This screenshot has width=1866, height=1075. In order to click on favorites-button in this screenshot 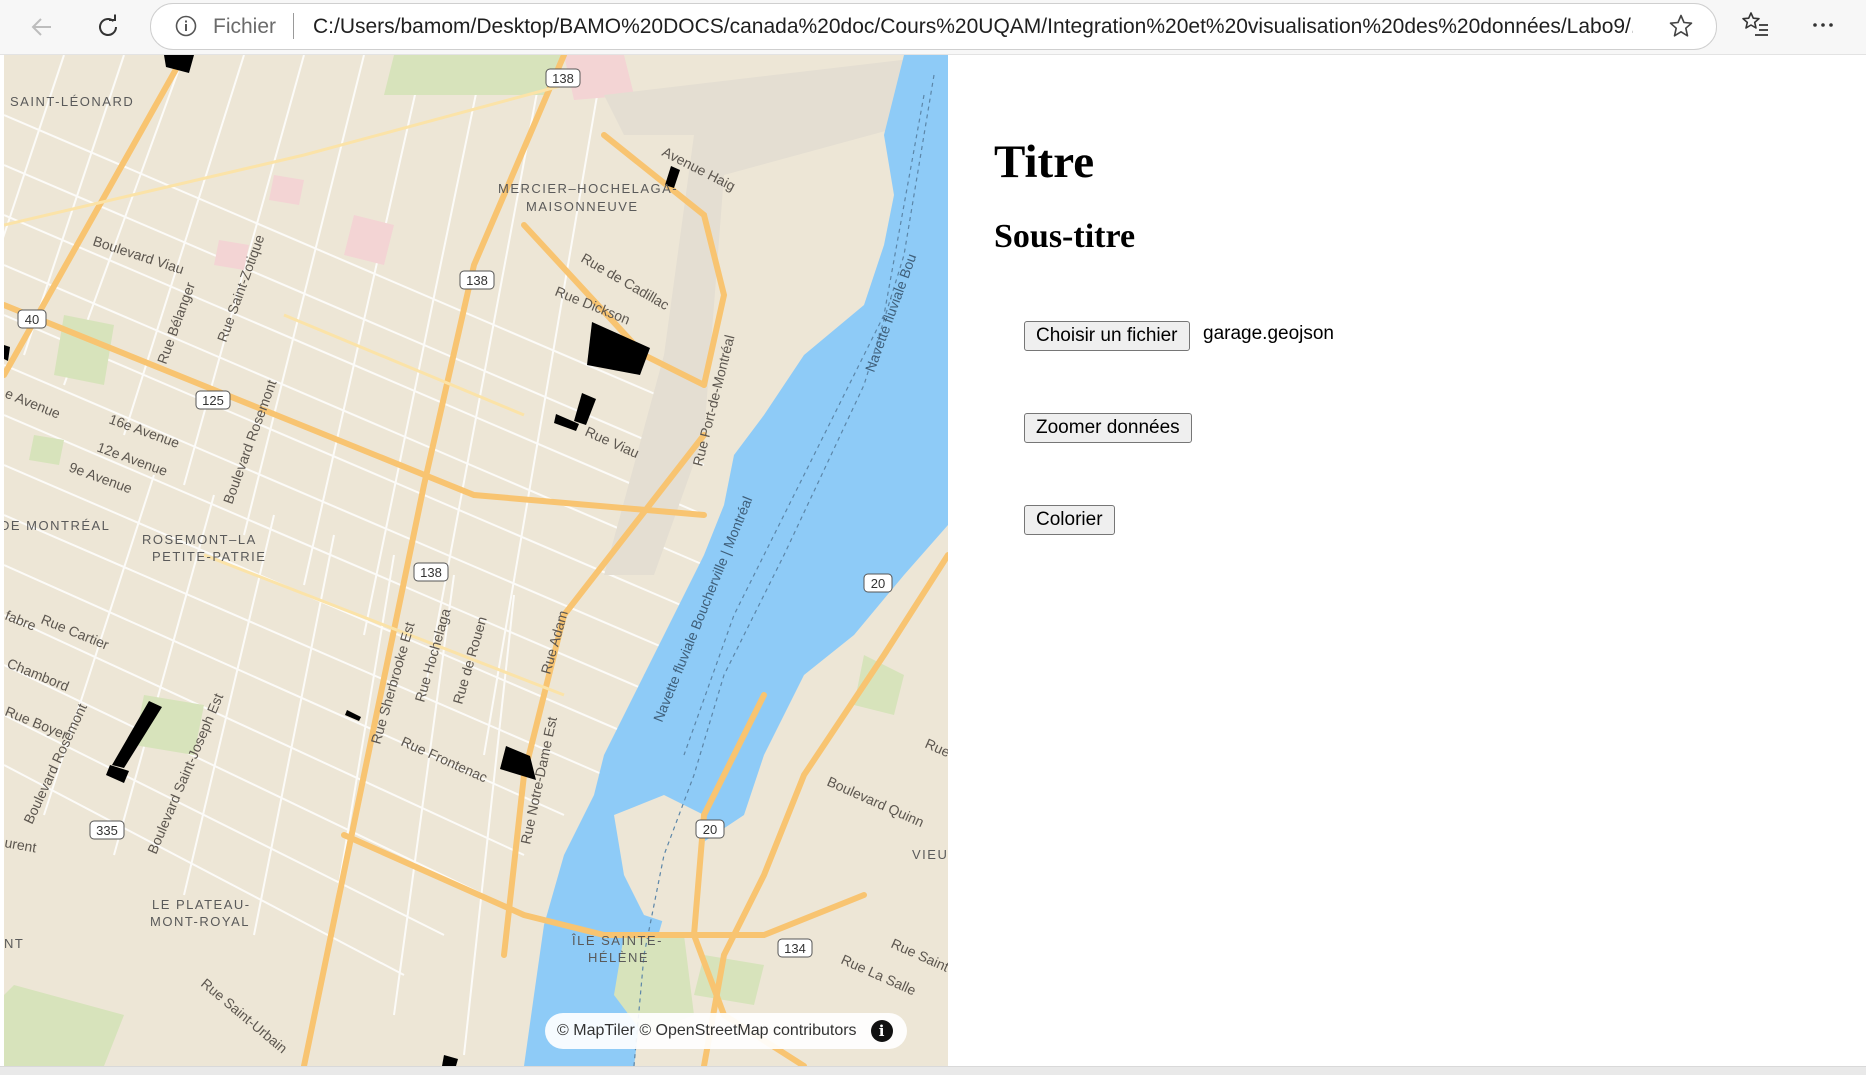, I will do `click(1756, 26)`.